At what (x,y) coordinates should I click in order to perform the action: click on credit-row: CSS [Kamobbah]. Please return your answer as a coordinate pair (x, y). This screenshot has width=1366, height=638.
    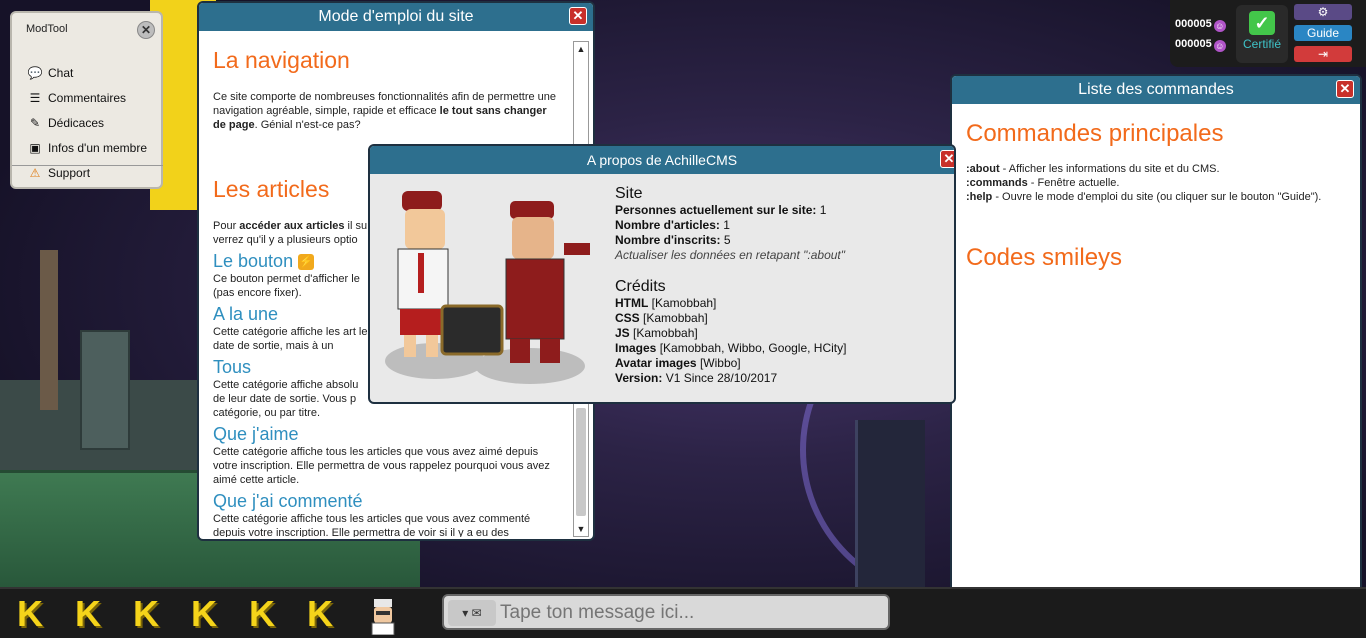
    Looking at the image, I should click on (730, 318).